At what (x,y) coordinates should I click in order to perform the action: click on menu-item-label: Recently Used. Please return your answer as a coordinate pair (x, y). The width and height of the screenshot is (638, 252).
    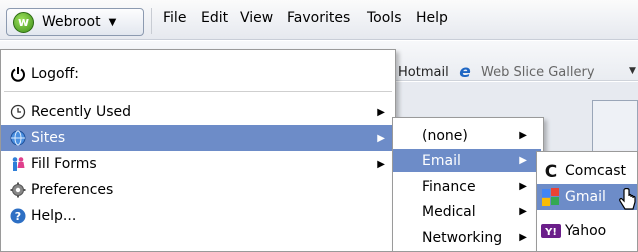
    Looking at the image, I should click on (81, 112).